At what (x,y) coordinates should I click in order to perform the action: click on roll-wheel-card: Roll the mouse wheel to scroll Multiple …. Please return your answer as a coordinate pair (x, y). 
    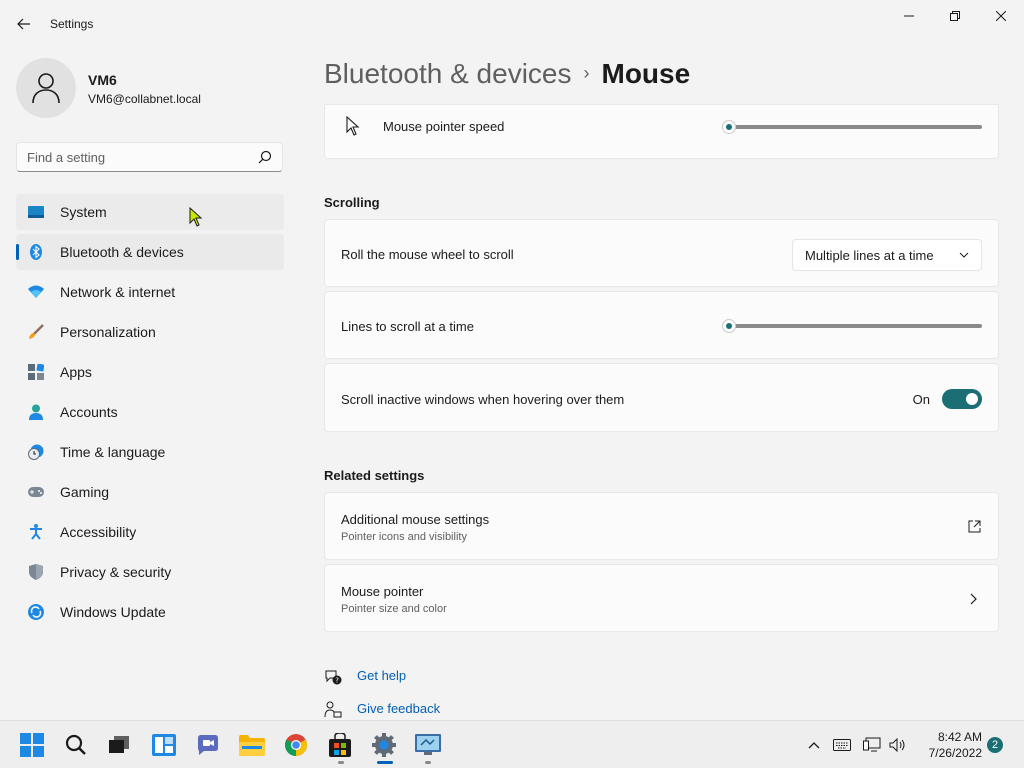
    Looking at the image, I should click on (661, 253).